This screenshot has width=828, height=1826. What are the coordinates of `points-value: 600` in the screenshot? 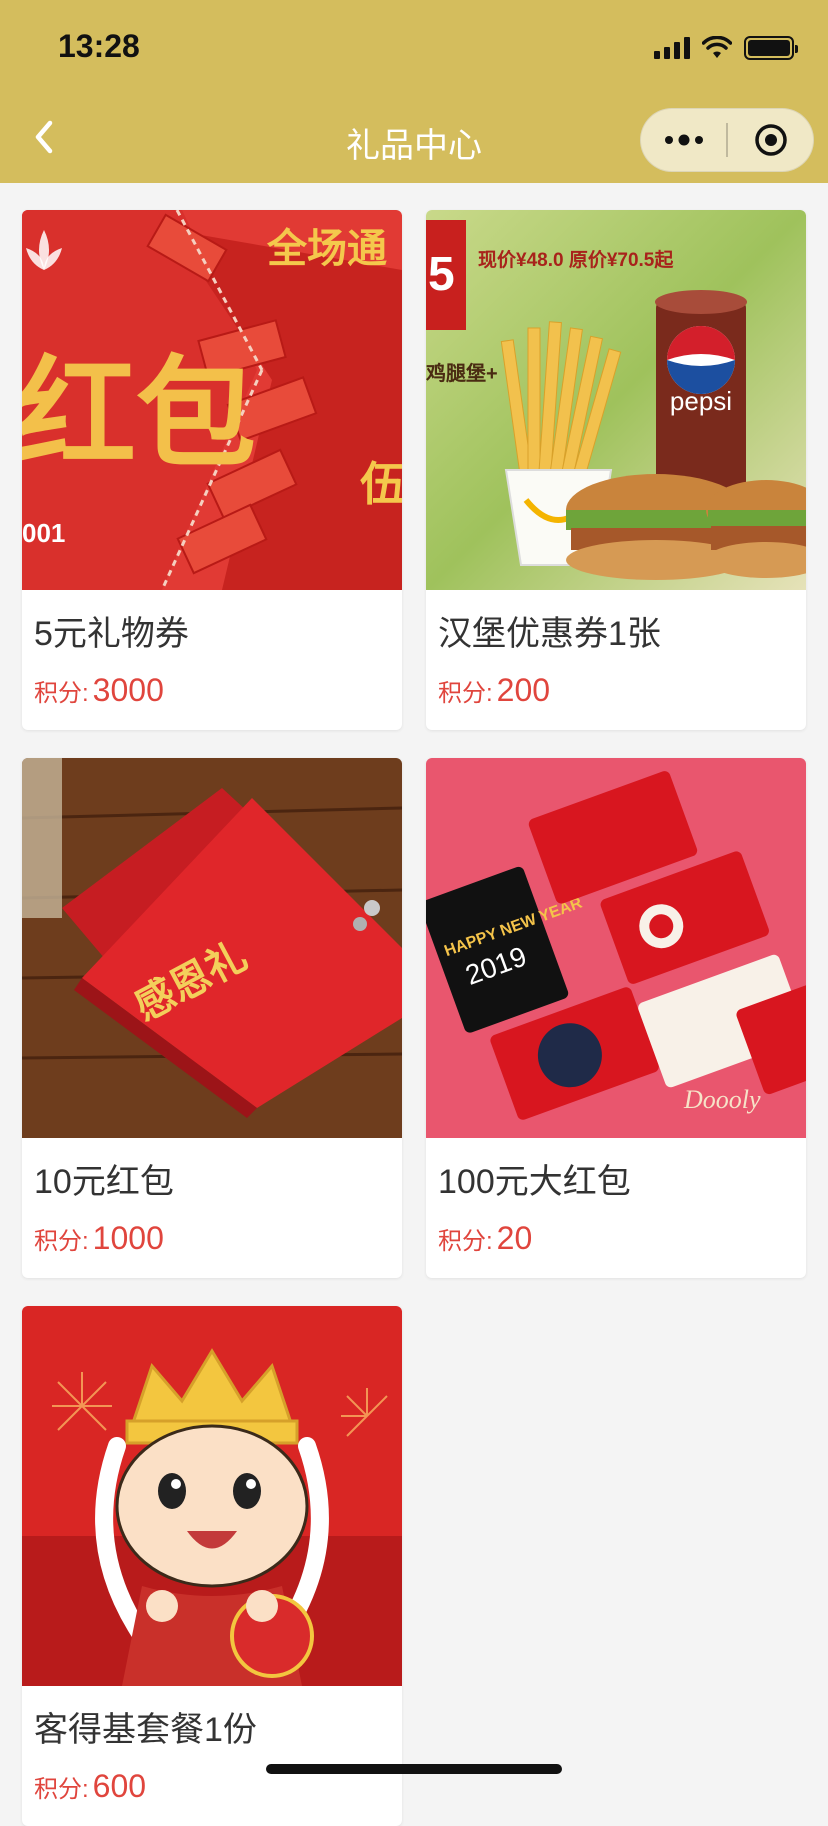 It's located at (119, 1786).